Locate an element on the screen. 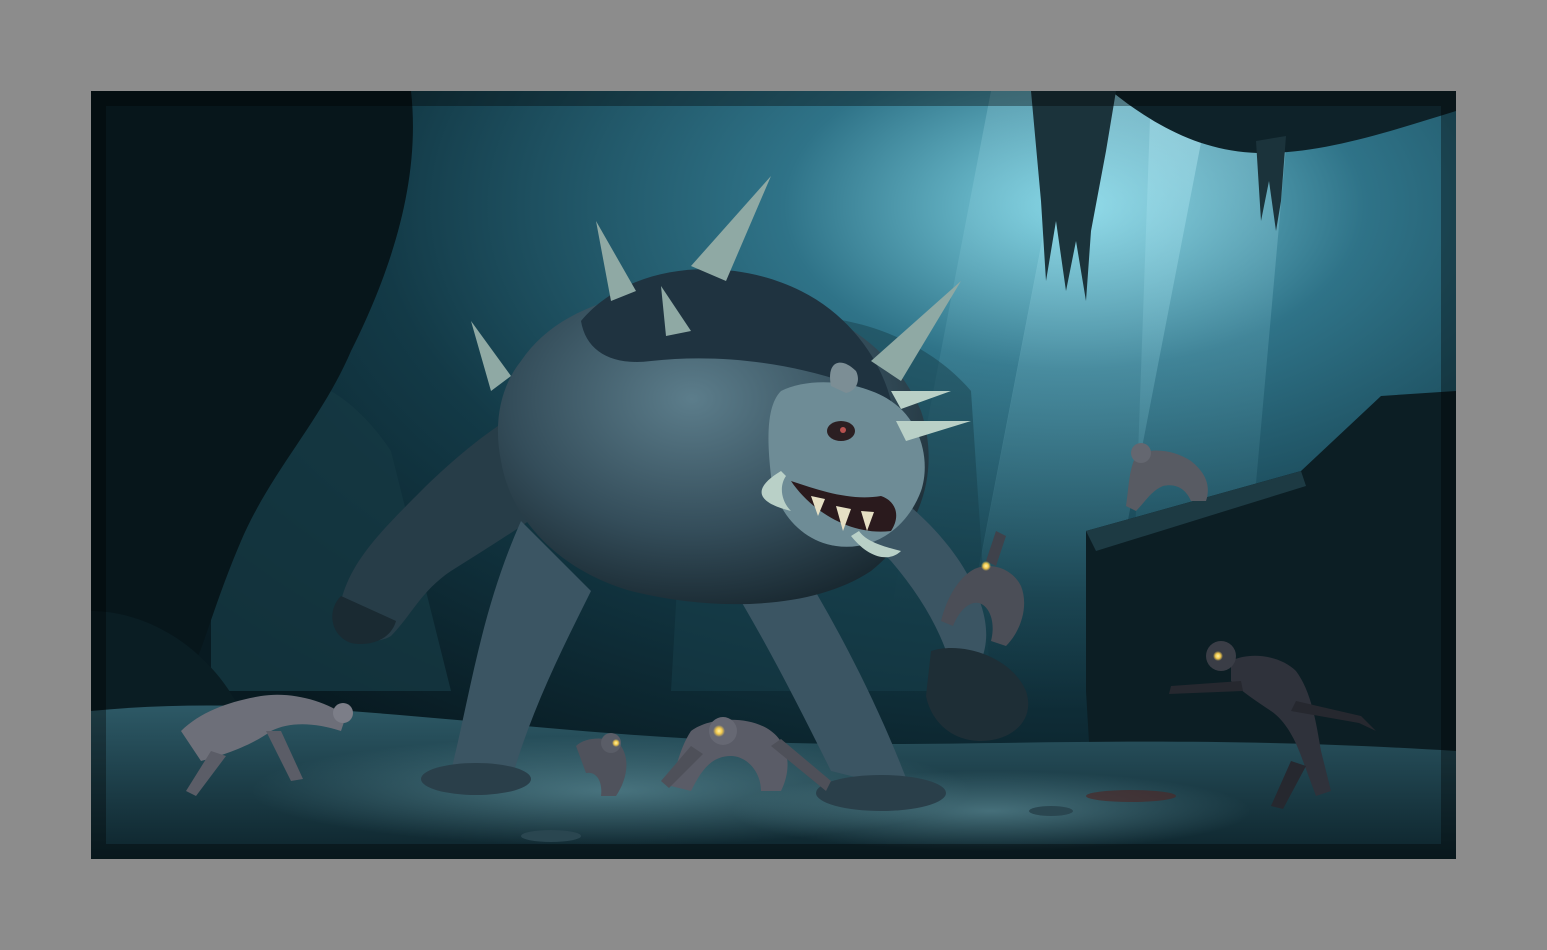 The height and width of the screenshot is (950, 1547). troll-right-foot is located at coordinates (881, 793).